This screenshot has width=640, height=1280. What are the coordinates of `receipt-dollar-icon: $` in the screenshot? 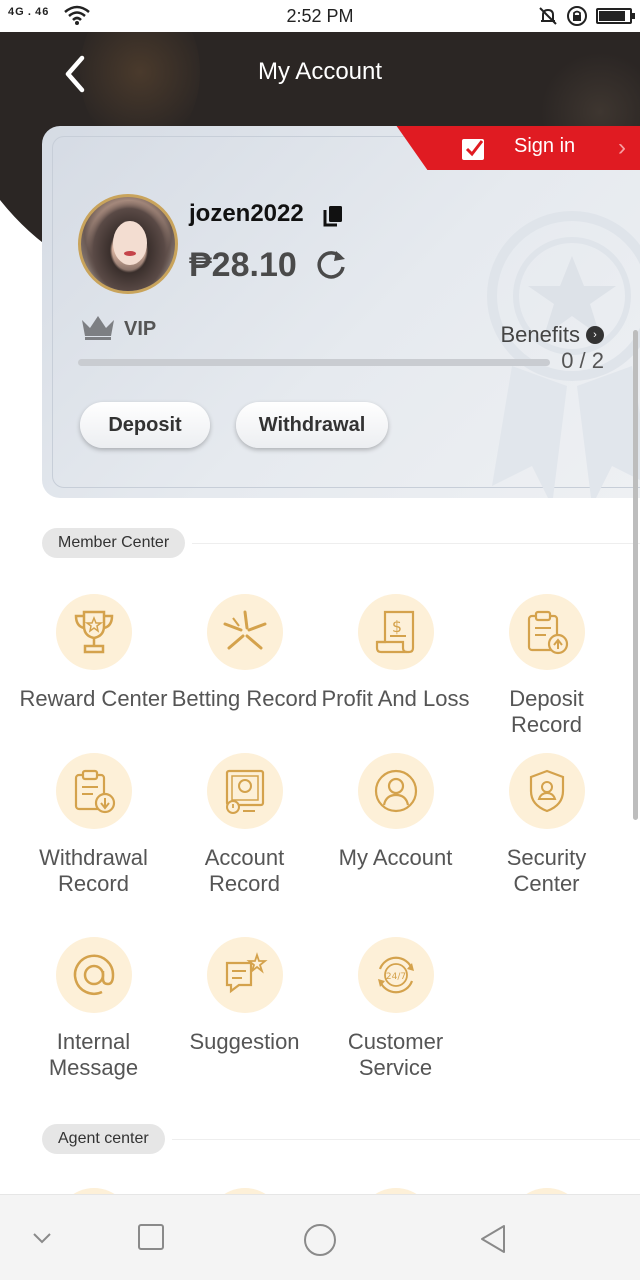 It's located at (394, 632).